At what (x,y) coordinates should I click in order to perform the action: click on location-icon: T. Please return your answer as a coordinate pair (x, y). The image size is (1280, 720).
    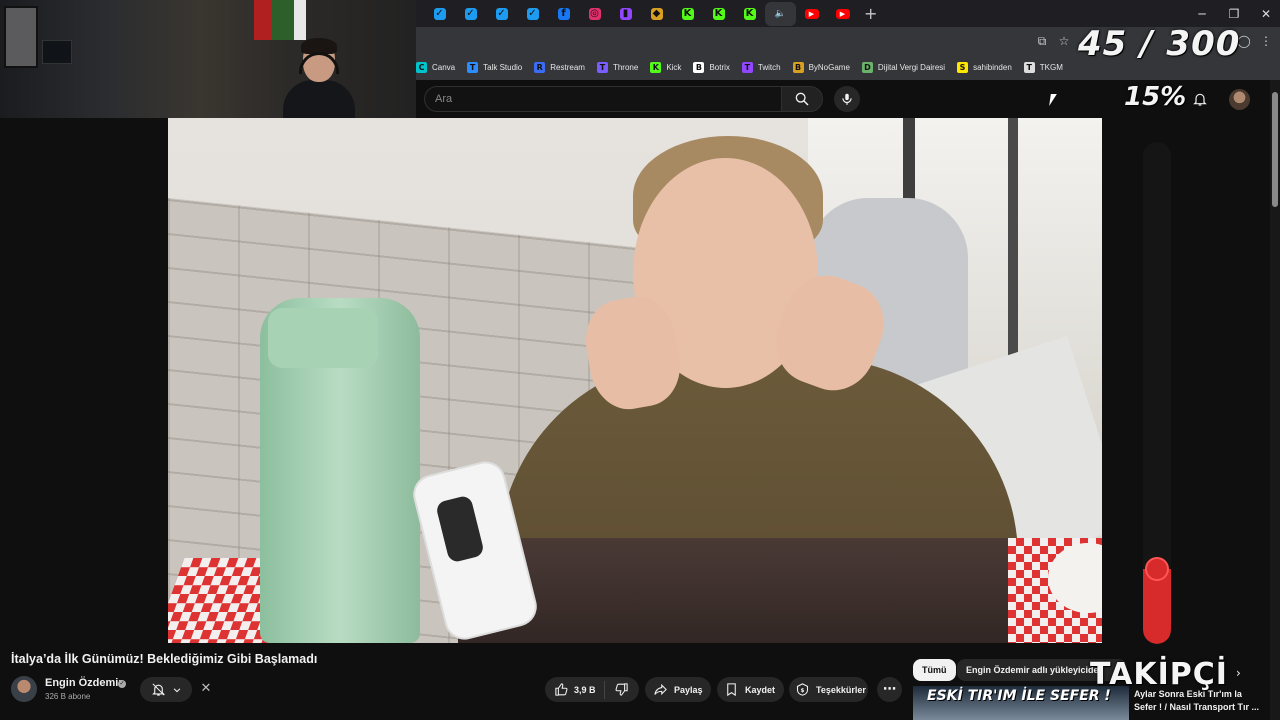
    Looking at the image, I should click on (1029, 67).